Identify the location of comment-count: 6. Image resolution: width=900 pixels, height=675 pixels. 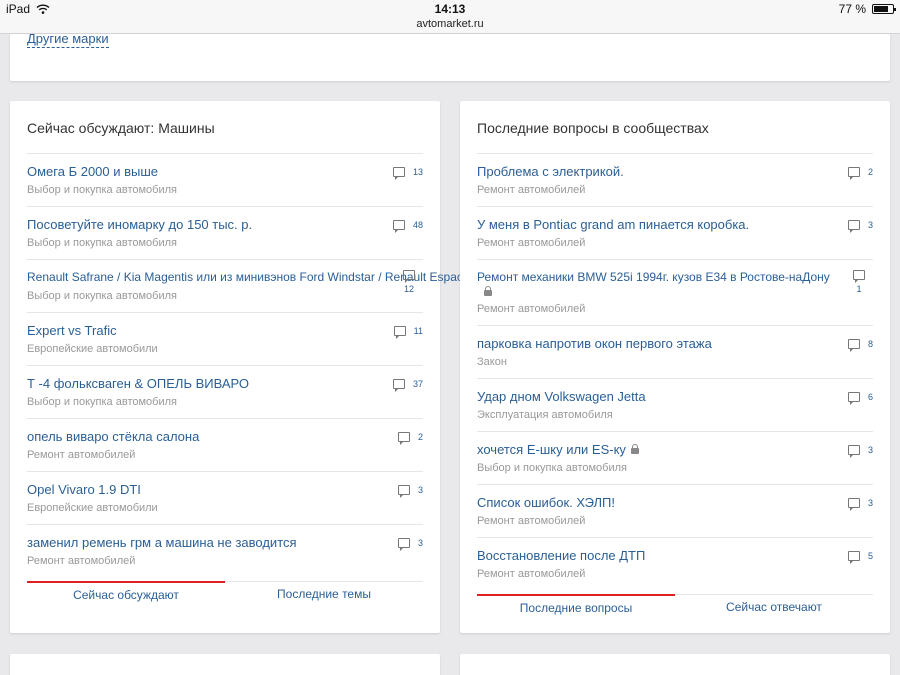
(860, 398).